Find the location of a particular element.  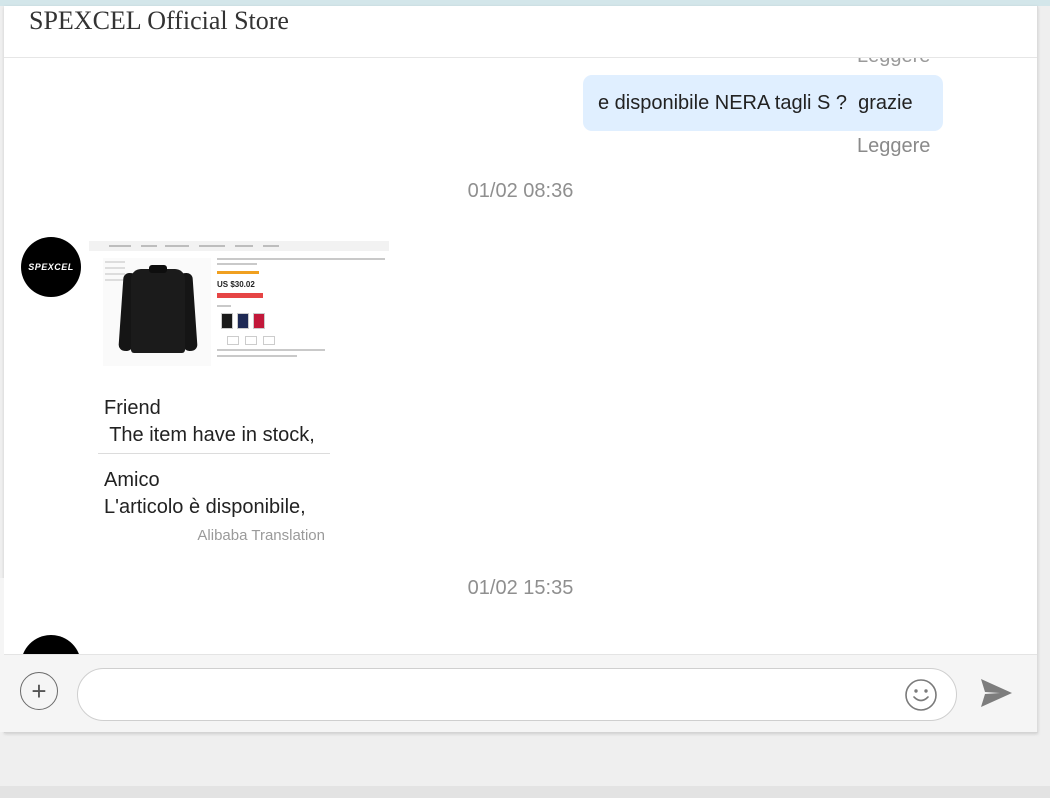

seller-avatar is located at coordinates (51, 644).